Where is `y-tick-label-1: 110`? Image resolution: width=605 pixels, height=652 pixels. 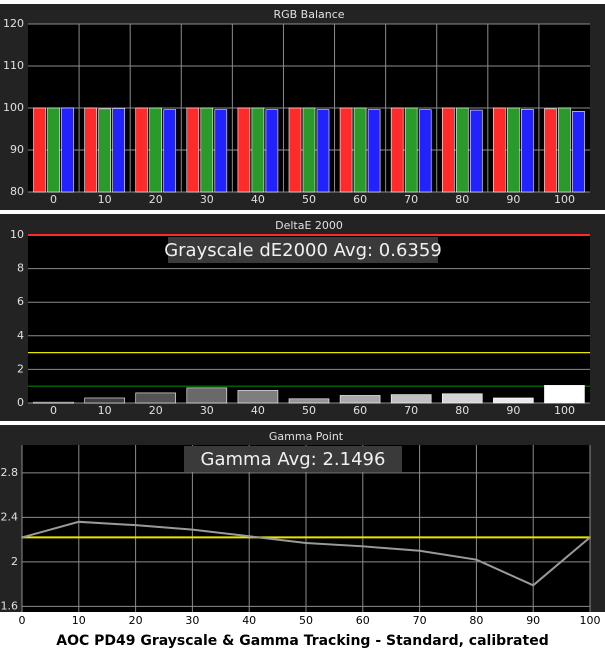 y-tick-label-1: 110 is located at coordinates (13, 65).